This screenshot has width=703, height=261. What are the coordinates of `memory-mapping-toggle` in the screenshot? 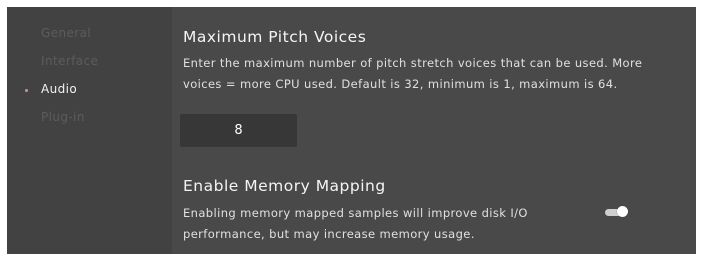 It's located at (617, 212).